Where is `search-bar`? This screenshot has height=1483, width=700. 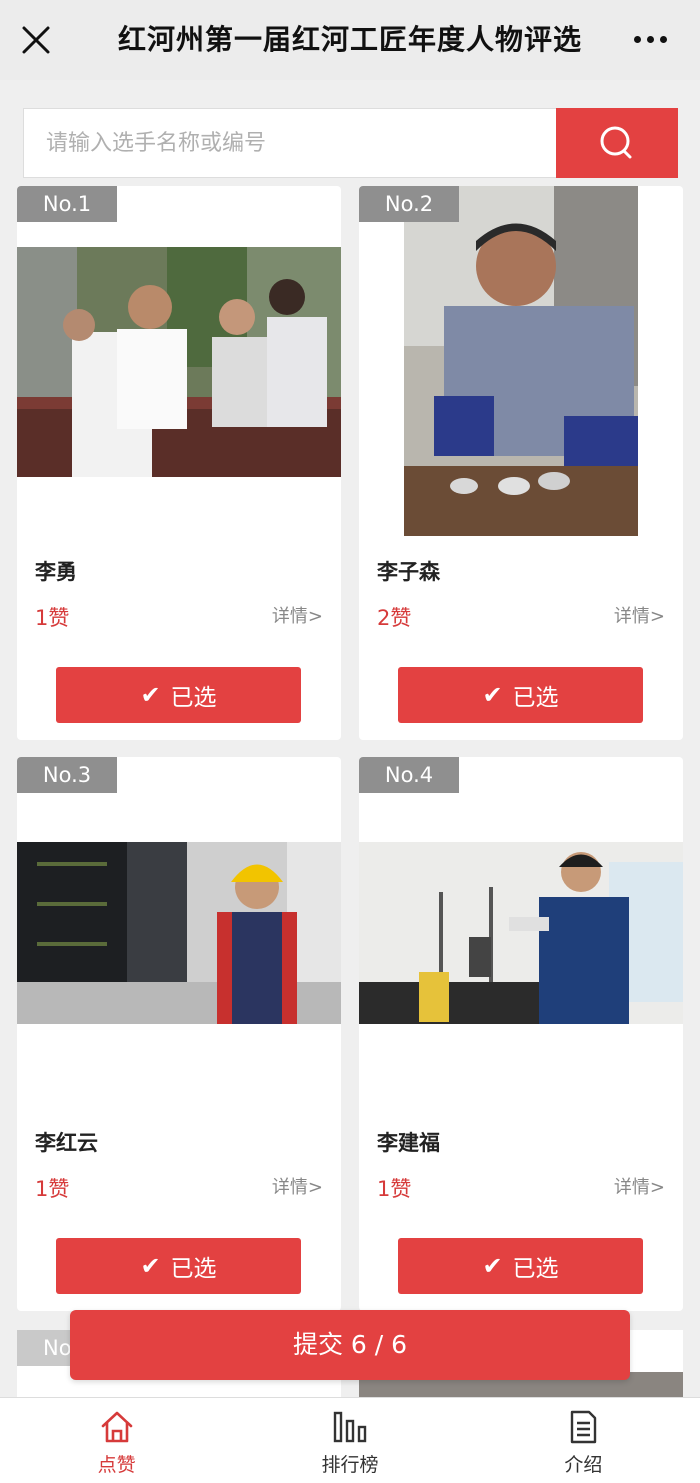 search-bar is located at coordinates (350, 143).